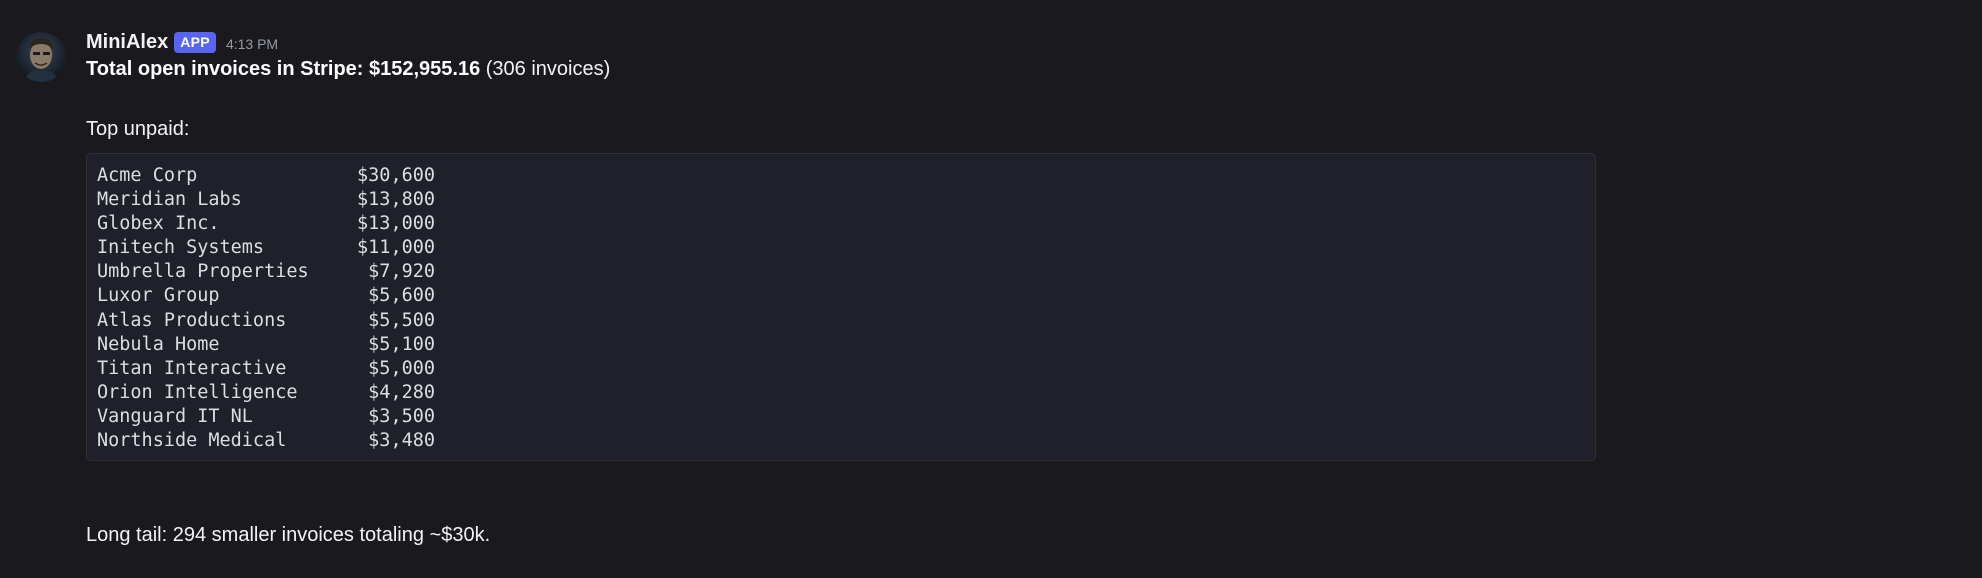 Image resolution: width=1982 pixels, height=578 pixels. Describe the element at coordinates (158, 224) in the screenshot. I see `invoice-customer: Globex Inc.` at that location.